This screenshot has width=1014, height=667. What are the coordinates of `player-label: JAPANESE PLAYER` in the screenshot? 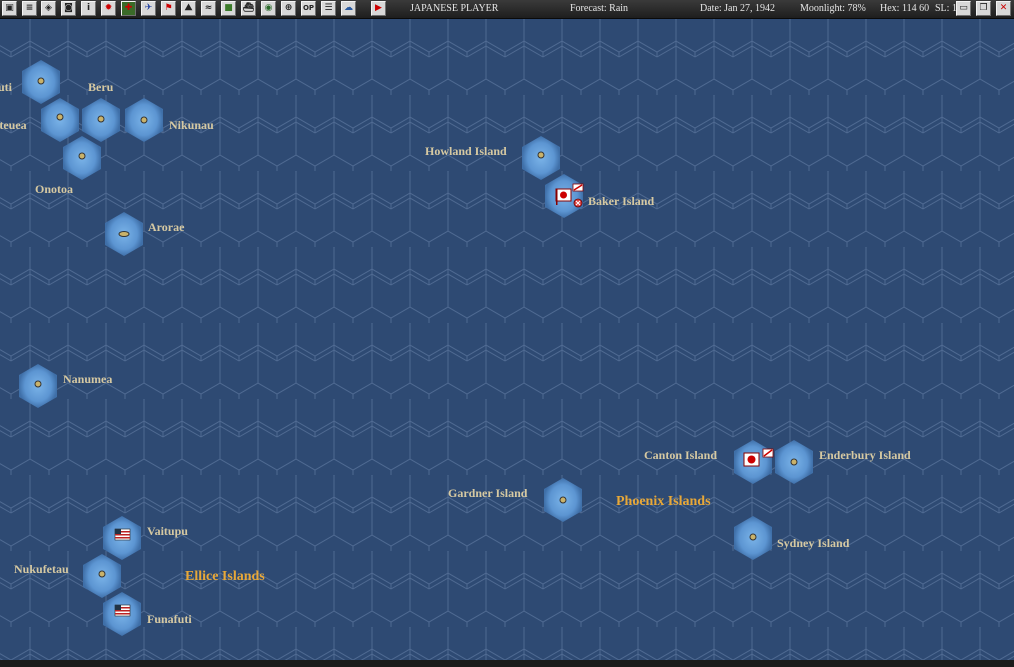 It's located at (454, 8).